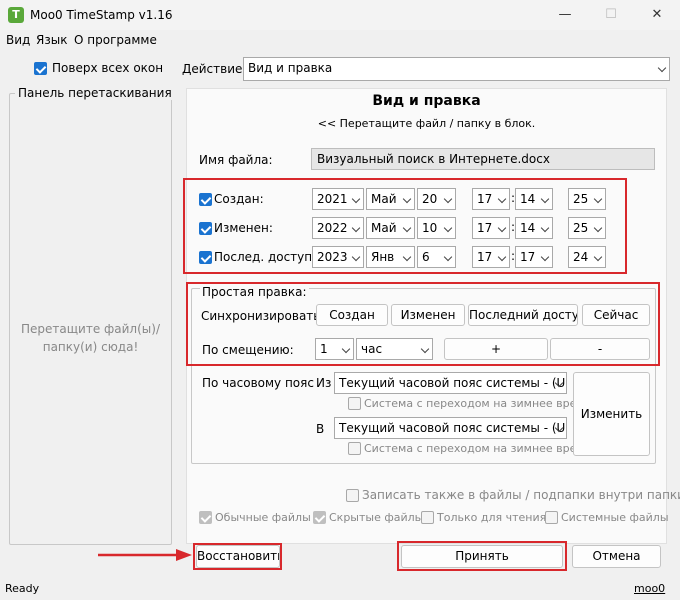 This screenshot has height=600, width=680. I want to click on accessed-hour: 17, so click(491, 257).